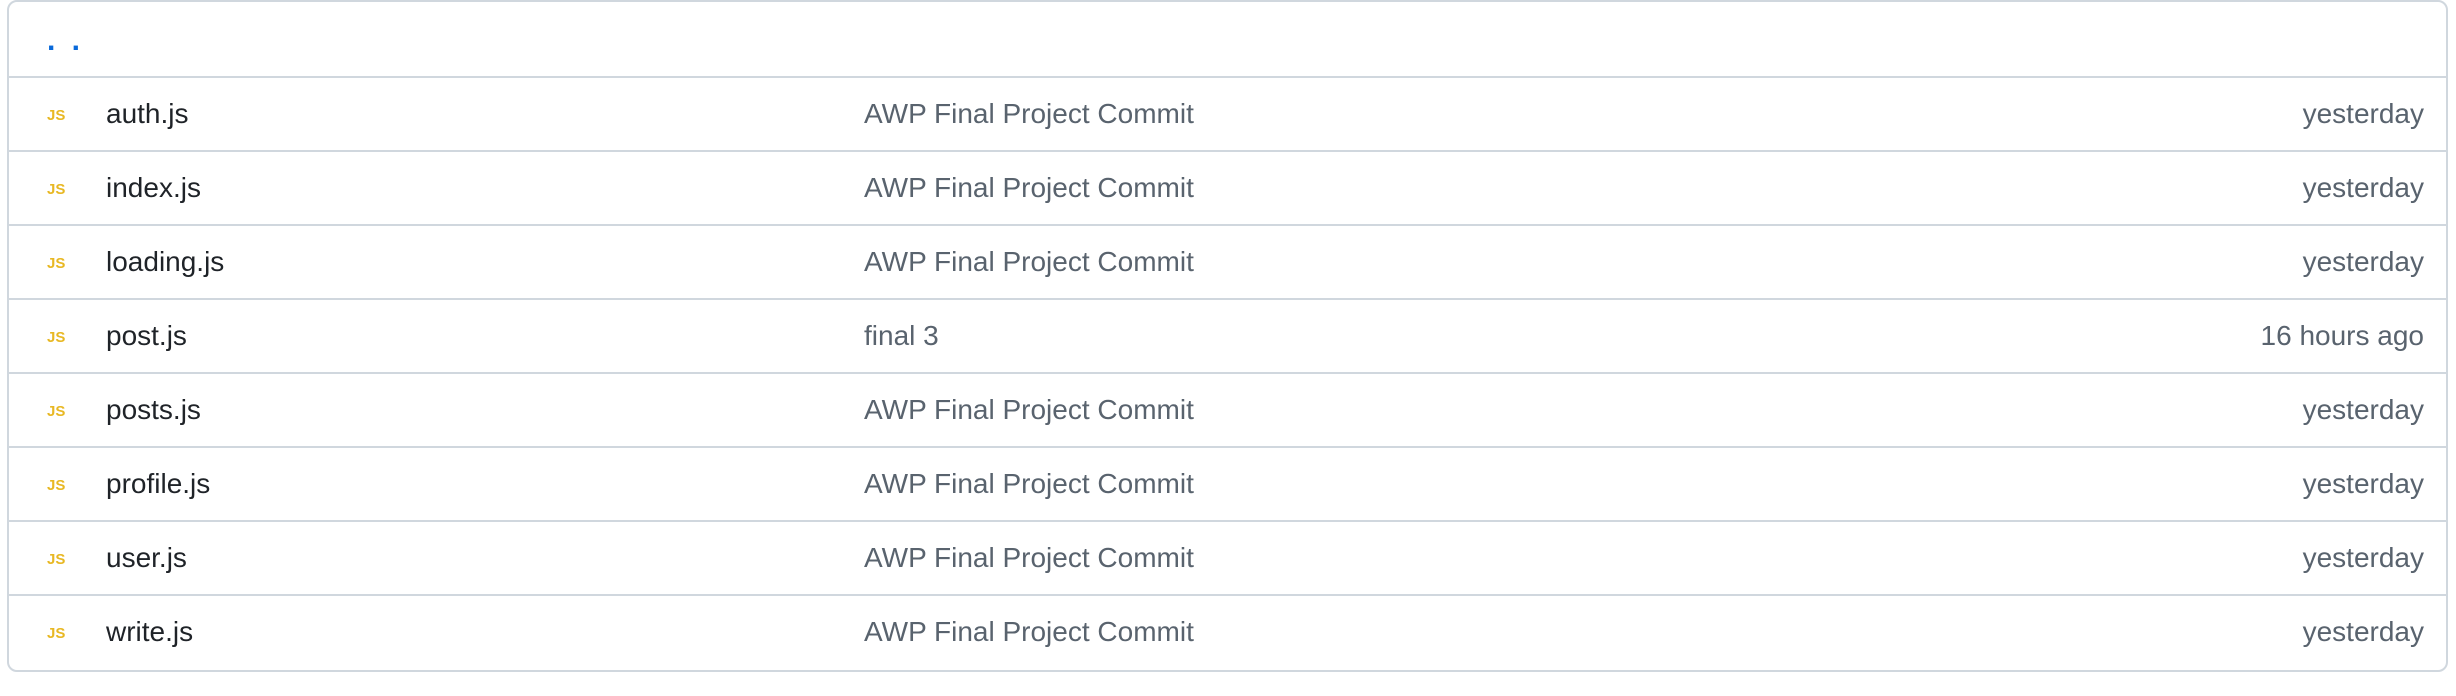 The width and height of the screenshot is (2456, 696). Describe the element at coordinates (146, 558) in the screenshot. I see `file-name-link: user.js` at that location.